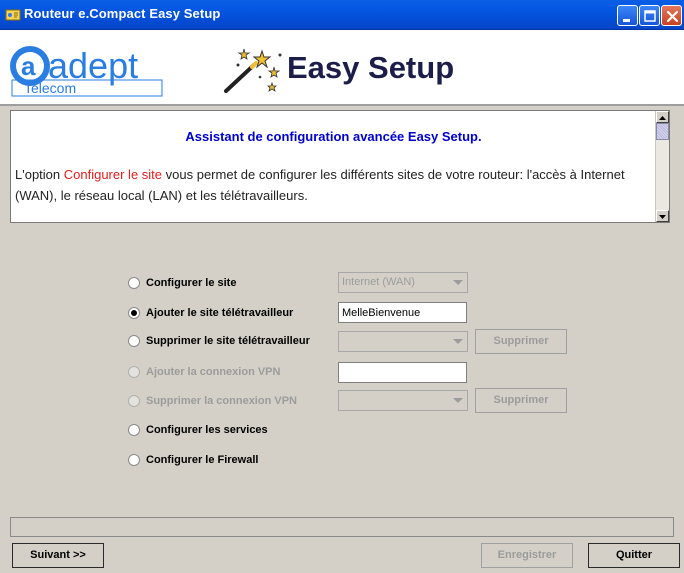 Image resolution: width=684 pixels, height=573 pixels. I want to click on option-configure-services: Configurer les services, so click(198, 430).